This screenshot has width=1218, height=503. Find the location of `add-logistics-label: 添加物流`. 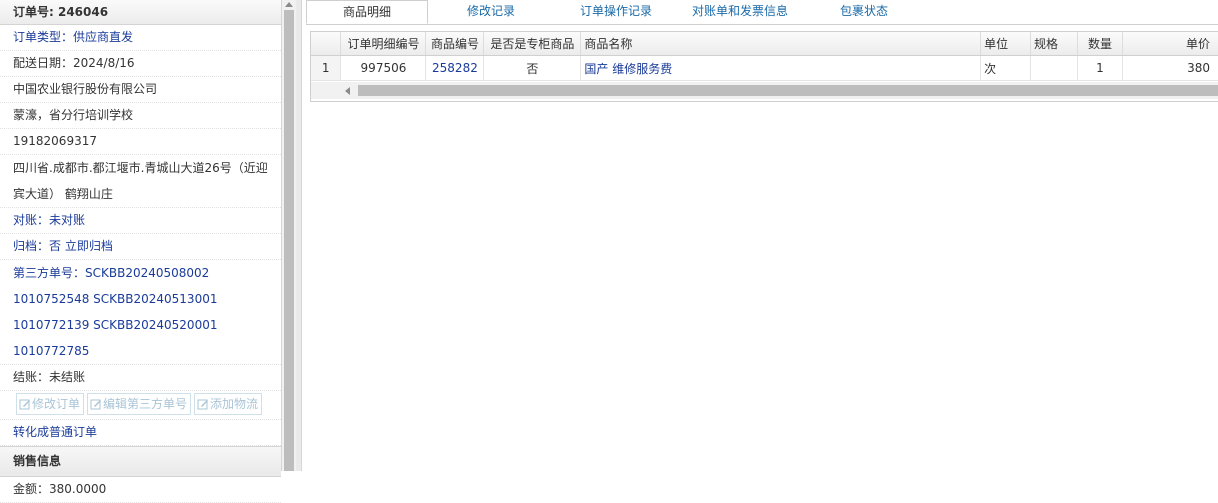

add-logistics-label: 添加物流 is located at coordinates (234, 404).